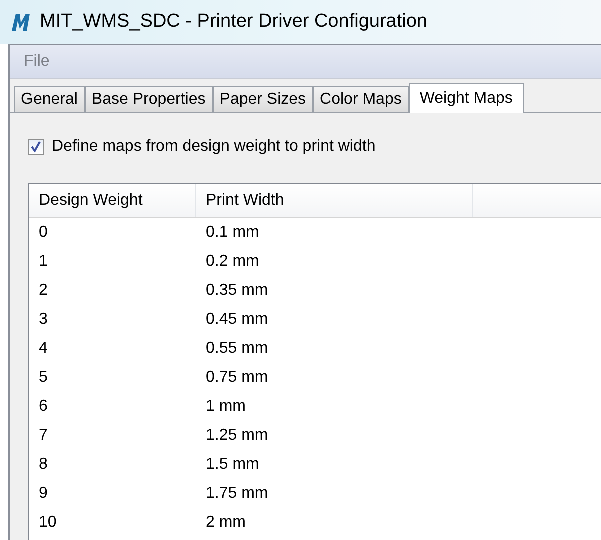 Image resolution: width=601 pixels, height=540 pixels. What do you see at coordinates (237, 320) in the screenshot?
I see `table-cell-text: 0.45 mm` at bounding box center [237, 320].